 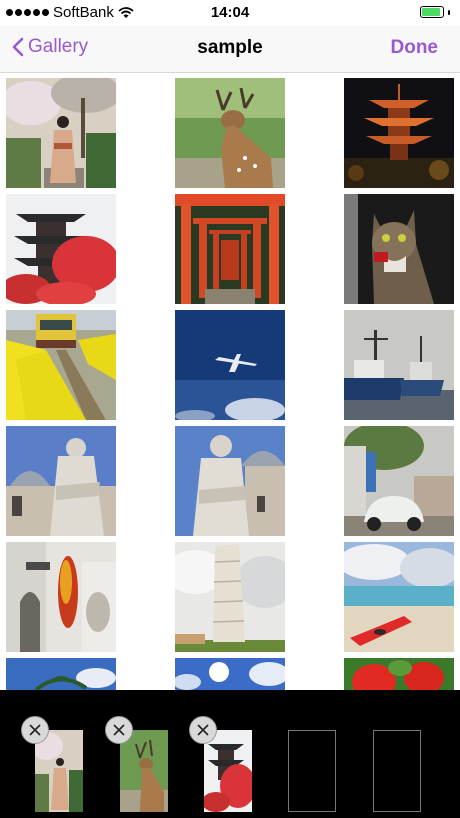 I want to click on status-time: 14:04, so click(x=230, y=12).